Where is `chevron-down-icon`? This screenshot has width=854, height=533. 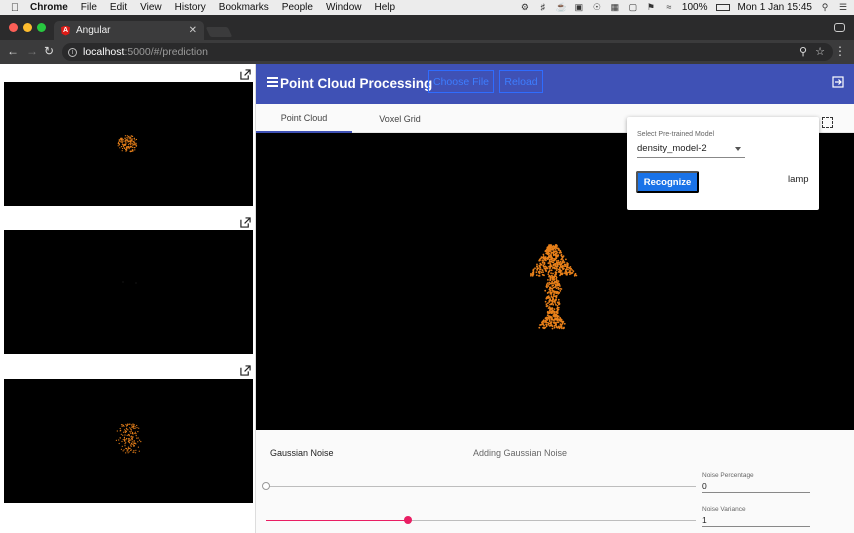 chevron-down-icon is located at coordinates (738, 149).